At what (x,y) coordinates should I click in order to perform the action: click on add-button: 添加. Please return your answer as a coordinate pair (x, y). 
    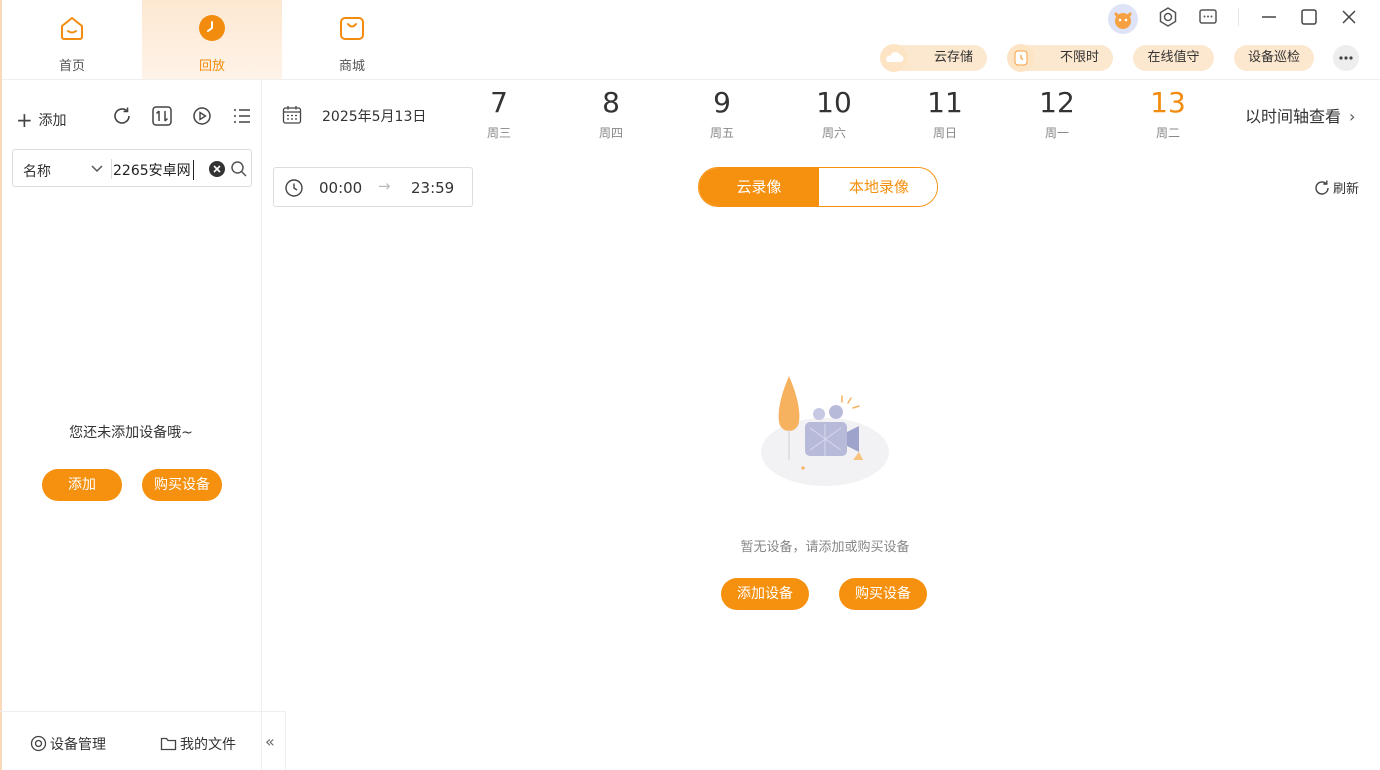
    Looking at the image, I should click on (82, 485).